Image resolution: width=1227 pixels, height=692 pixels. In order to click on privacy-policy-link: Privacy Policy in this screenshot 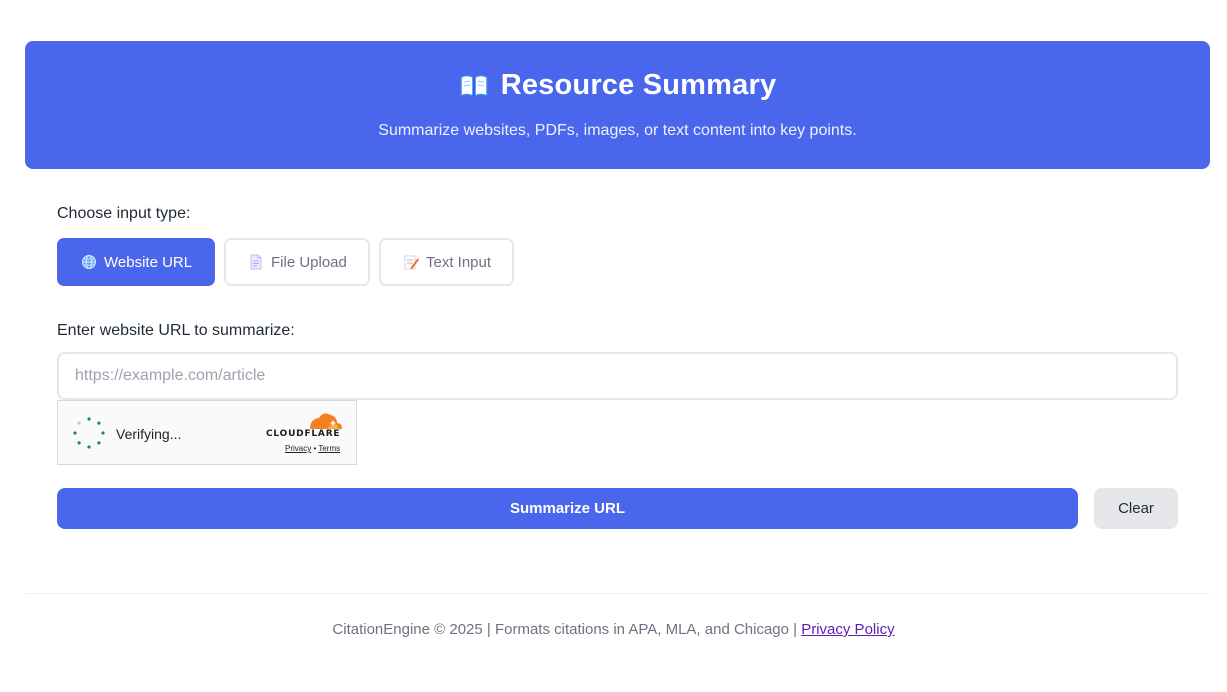, I will do `click(847, 629)`.